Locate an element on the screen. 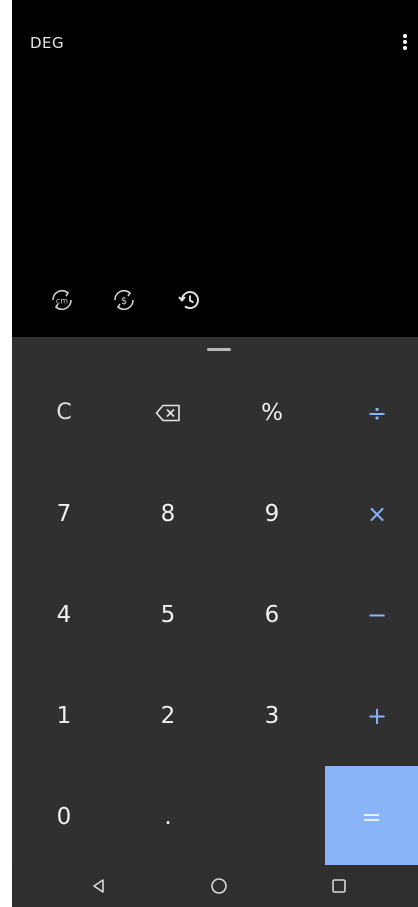  multiply-button: × is located at coordinates (371, 513).